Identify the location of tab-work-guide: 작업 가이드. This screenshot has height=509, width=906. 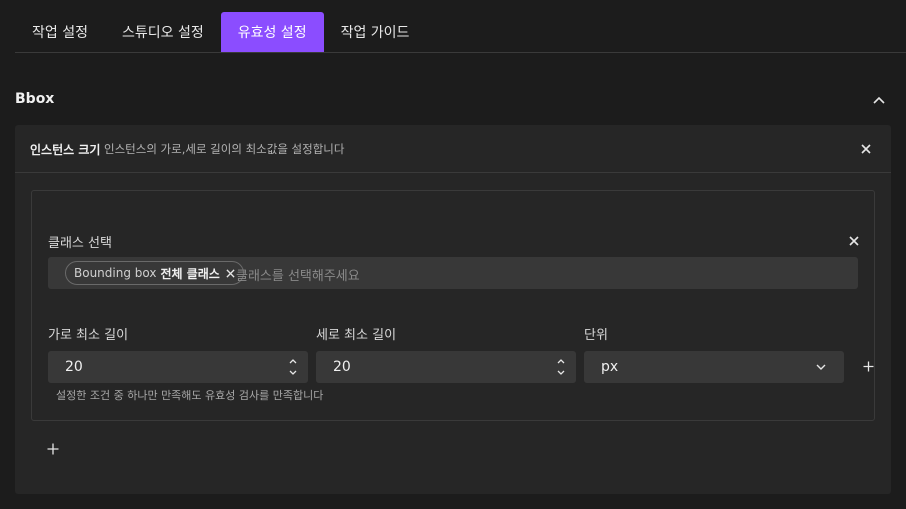
(375, 32).